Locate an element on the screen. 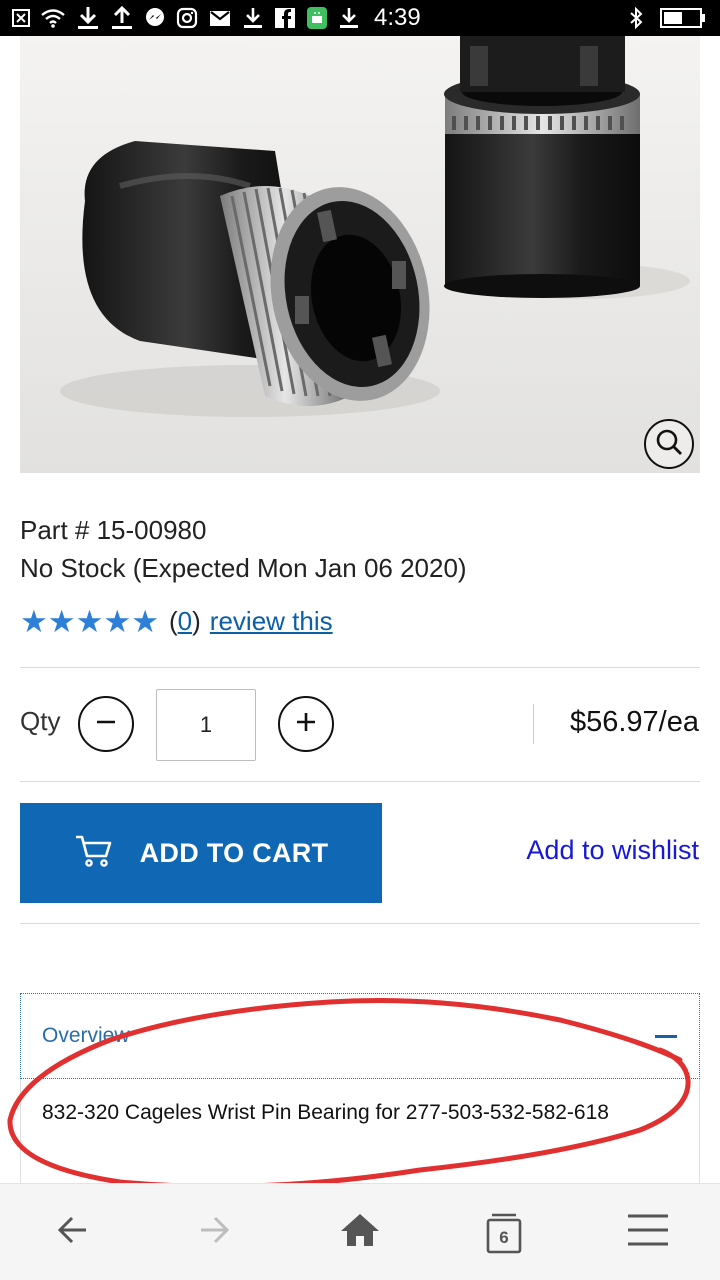 Image resolution: width=720 pixels, height=1280 pixels. menu-button is located at coordinates (648, 1232).